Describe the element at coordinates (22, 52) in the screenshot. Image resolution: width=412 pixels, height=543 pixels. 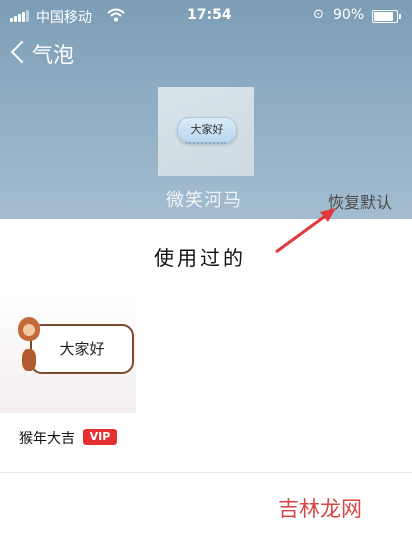
I see `chevron-left-icon` at that location.